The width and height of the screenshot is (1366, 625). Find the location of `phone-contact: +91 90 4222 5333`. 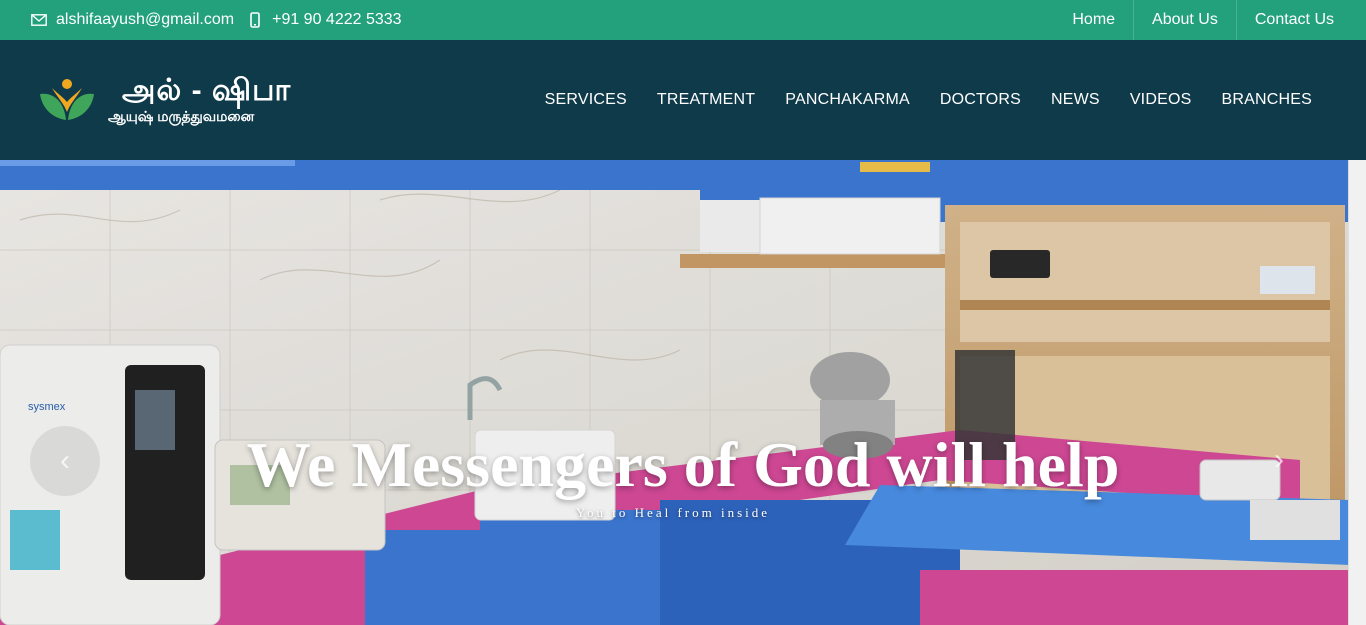

phone-contact: +91 90 4222 5333 is located at coordinates (324, 20).